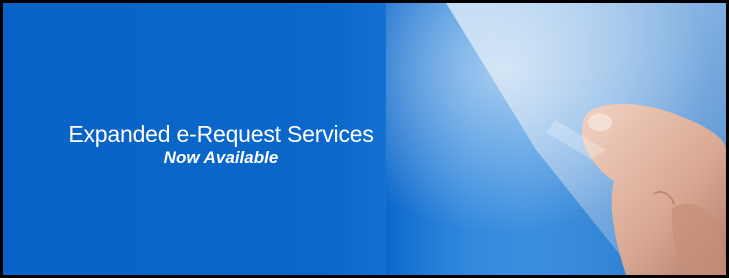  Describe the element at coordinates (221, 134) in the screenshot. I see `banner-headline: Expanded e-Request Services` at that location.